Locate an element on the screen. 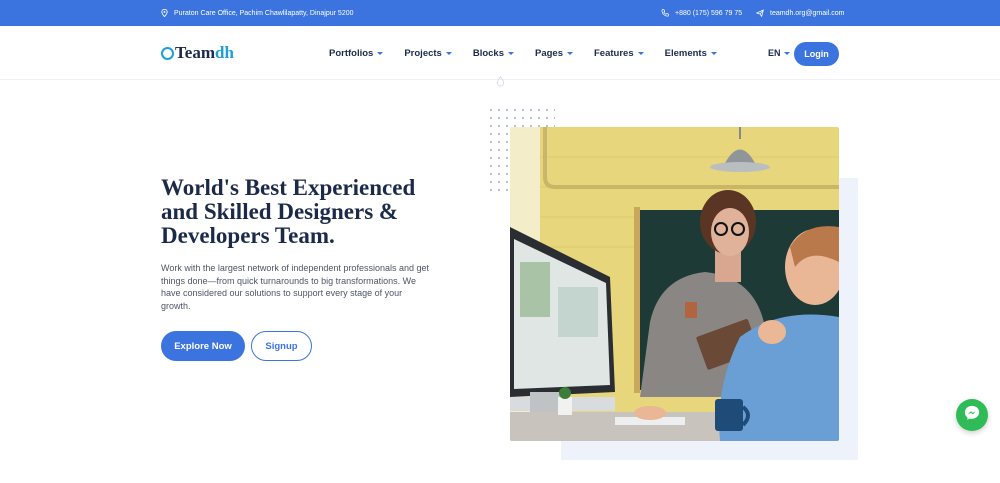  phone-text: +880 (175) 596 79 75 is located at coordinates (709, 13).